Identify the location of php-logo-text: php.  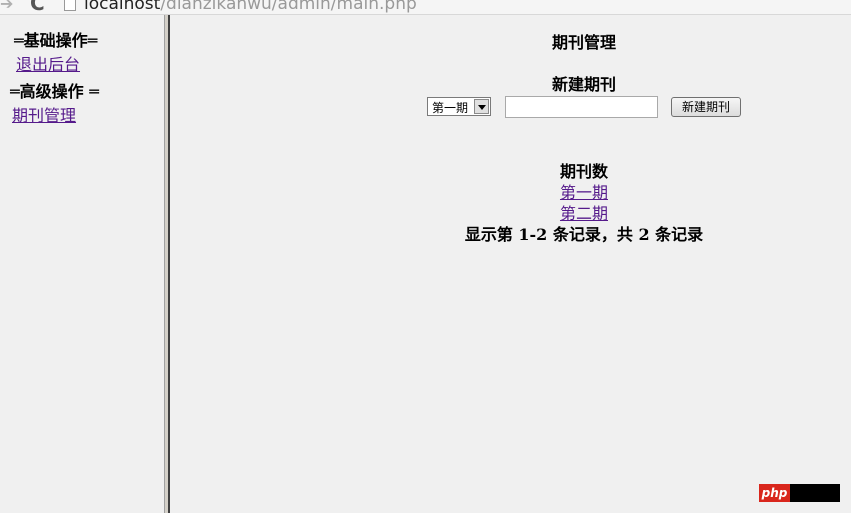
(774, 493).